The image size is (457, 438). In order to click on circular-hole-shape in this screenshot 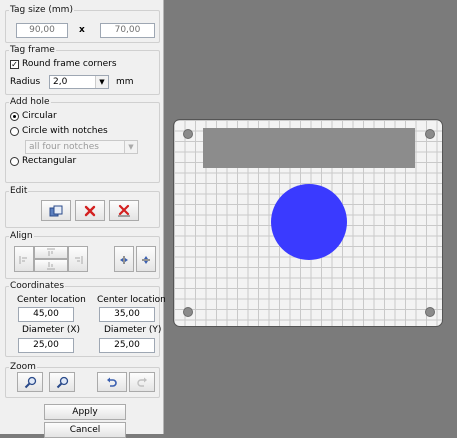, I will do `click(309, 222)`.